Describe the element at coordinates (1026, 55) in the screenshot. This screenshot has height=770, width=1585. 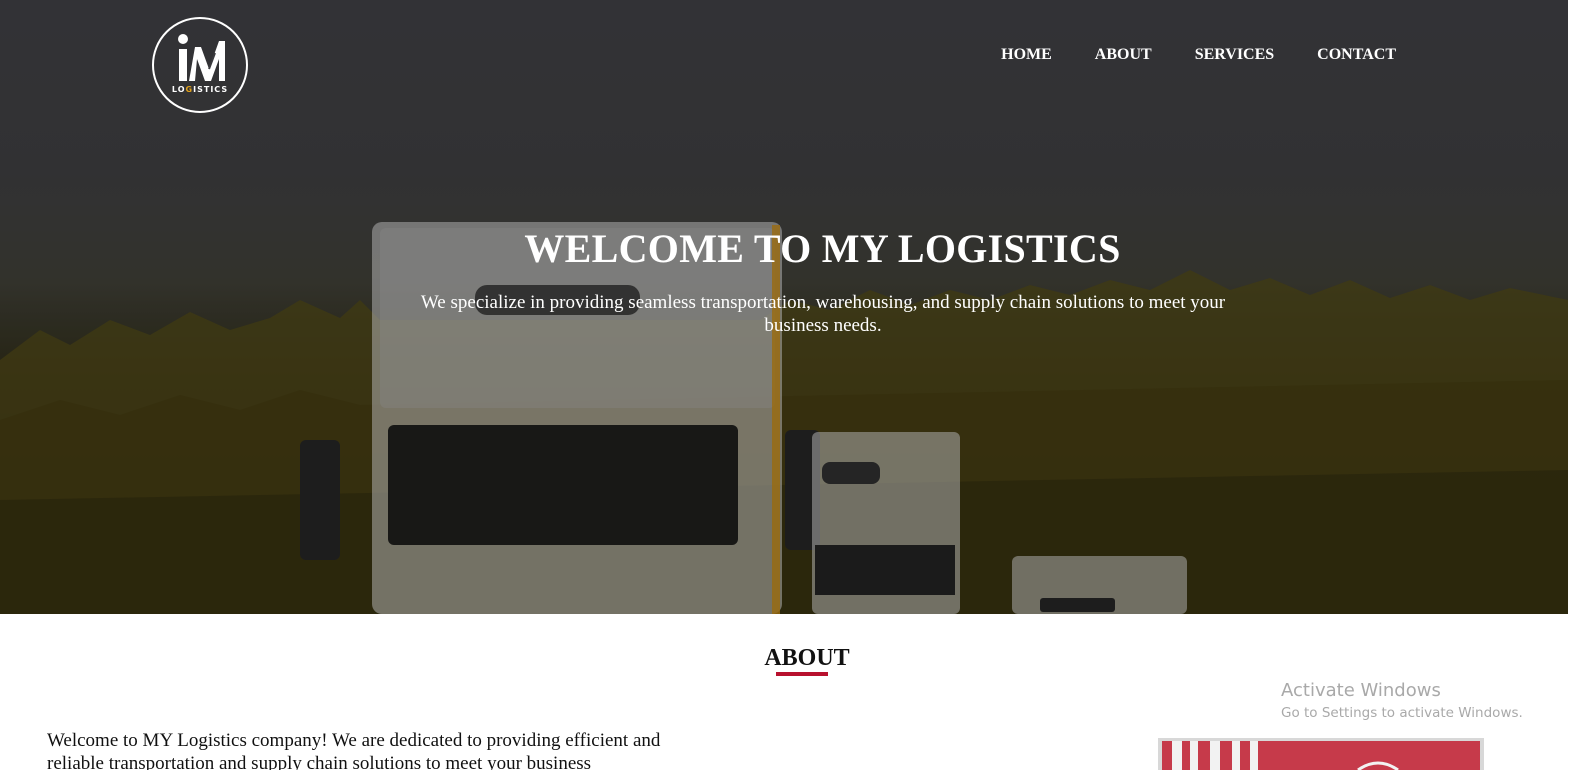
I see `nav-home: HOME` at that location.